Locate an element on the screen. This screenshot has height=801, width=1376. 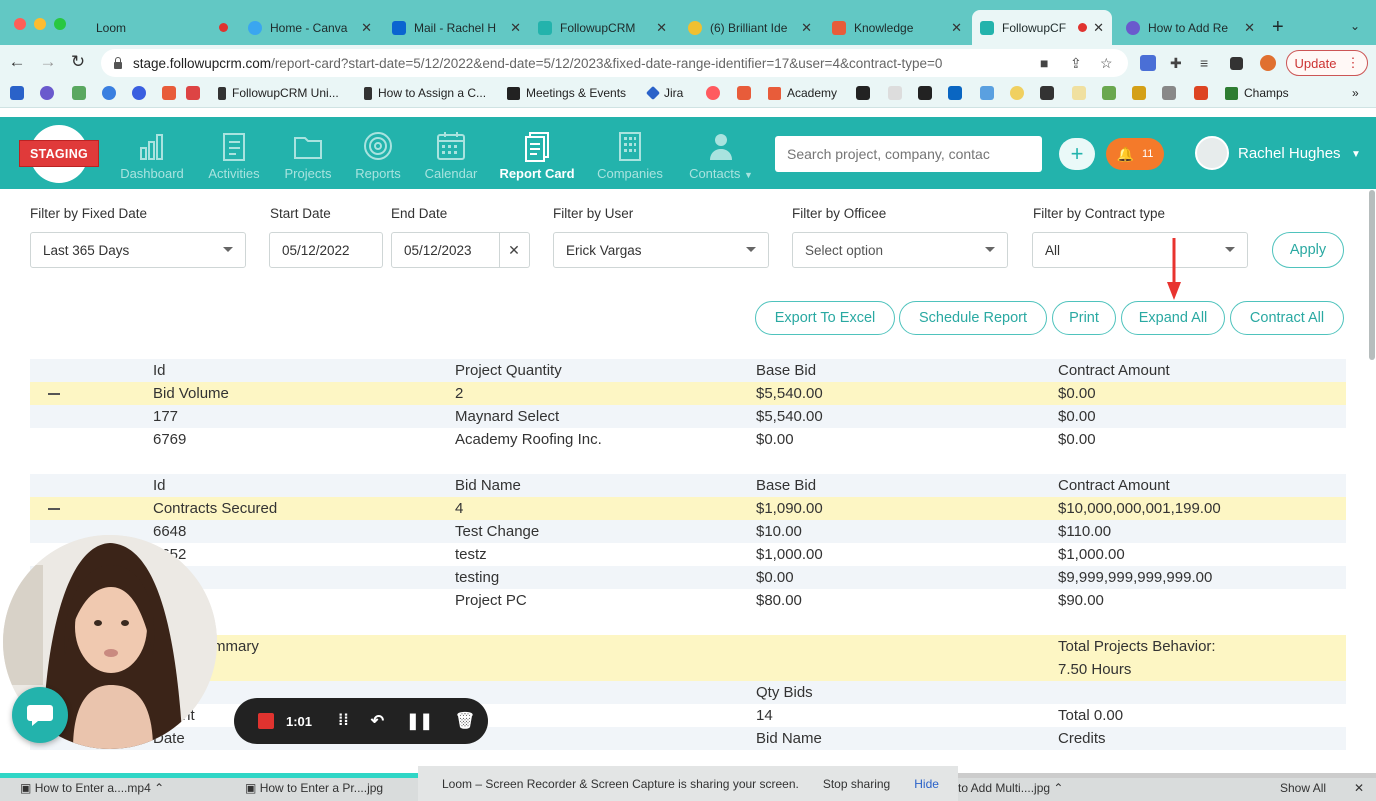
bookmark-microscope-icon is located at coordinates (1169, 93).